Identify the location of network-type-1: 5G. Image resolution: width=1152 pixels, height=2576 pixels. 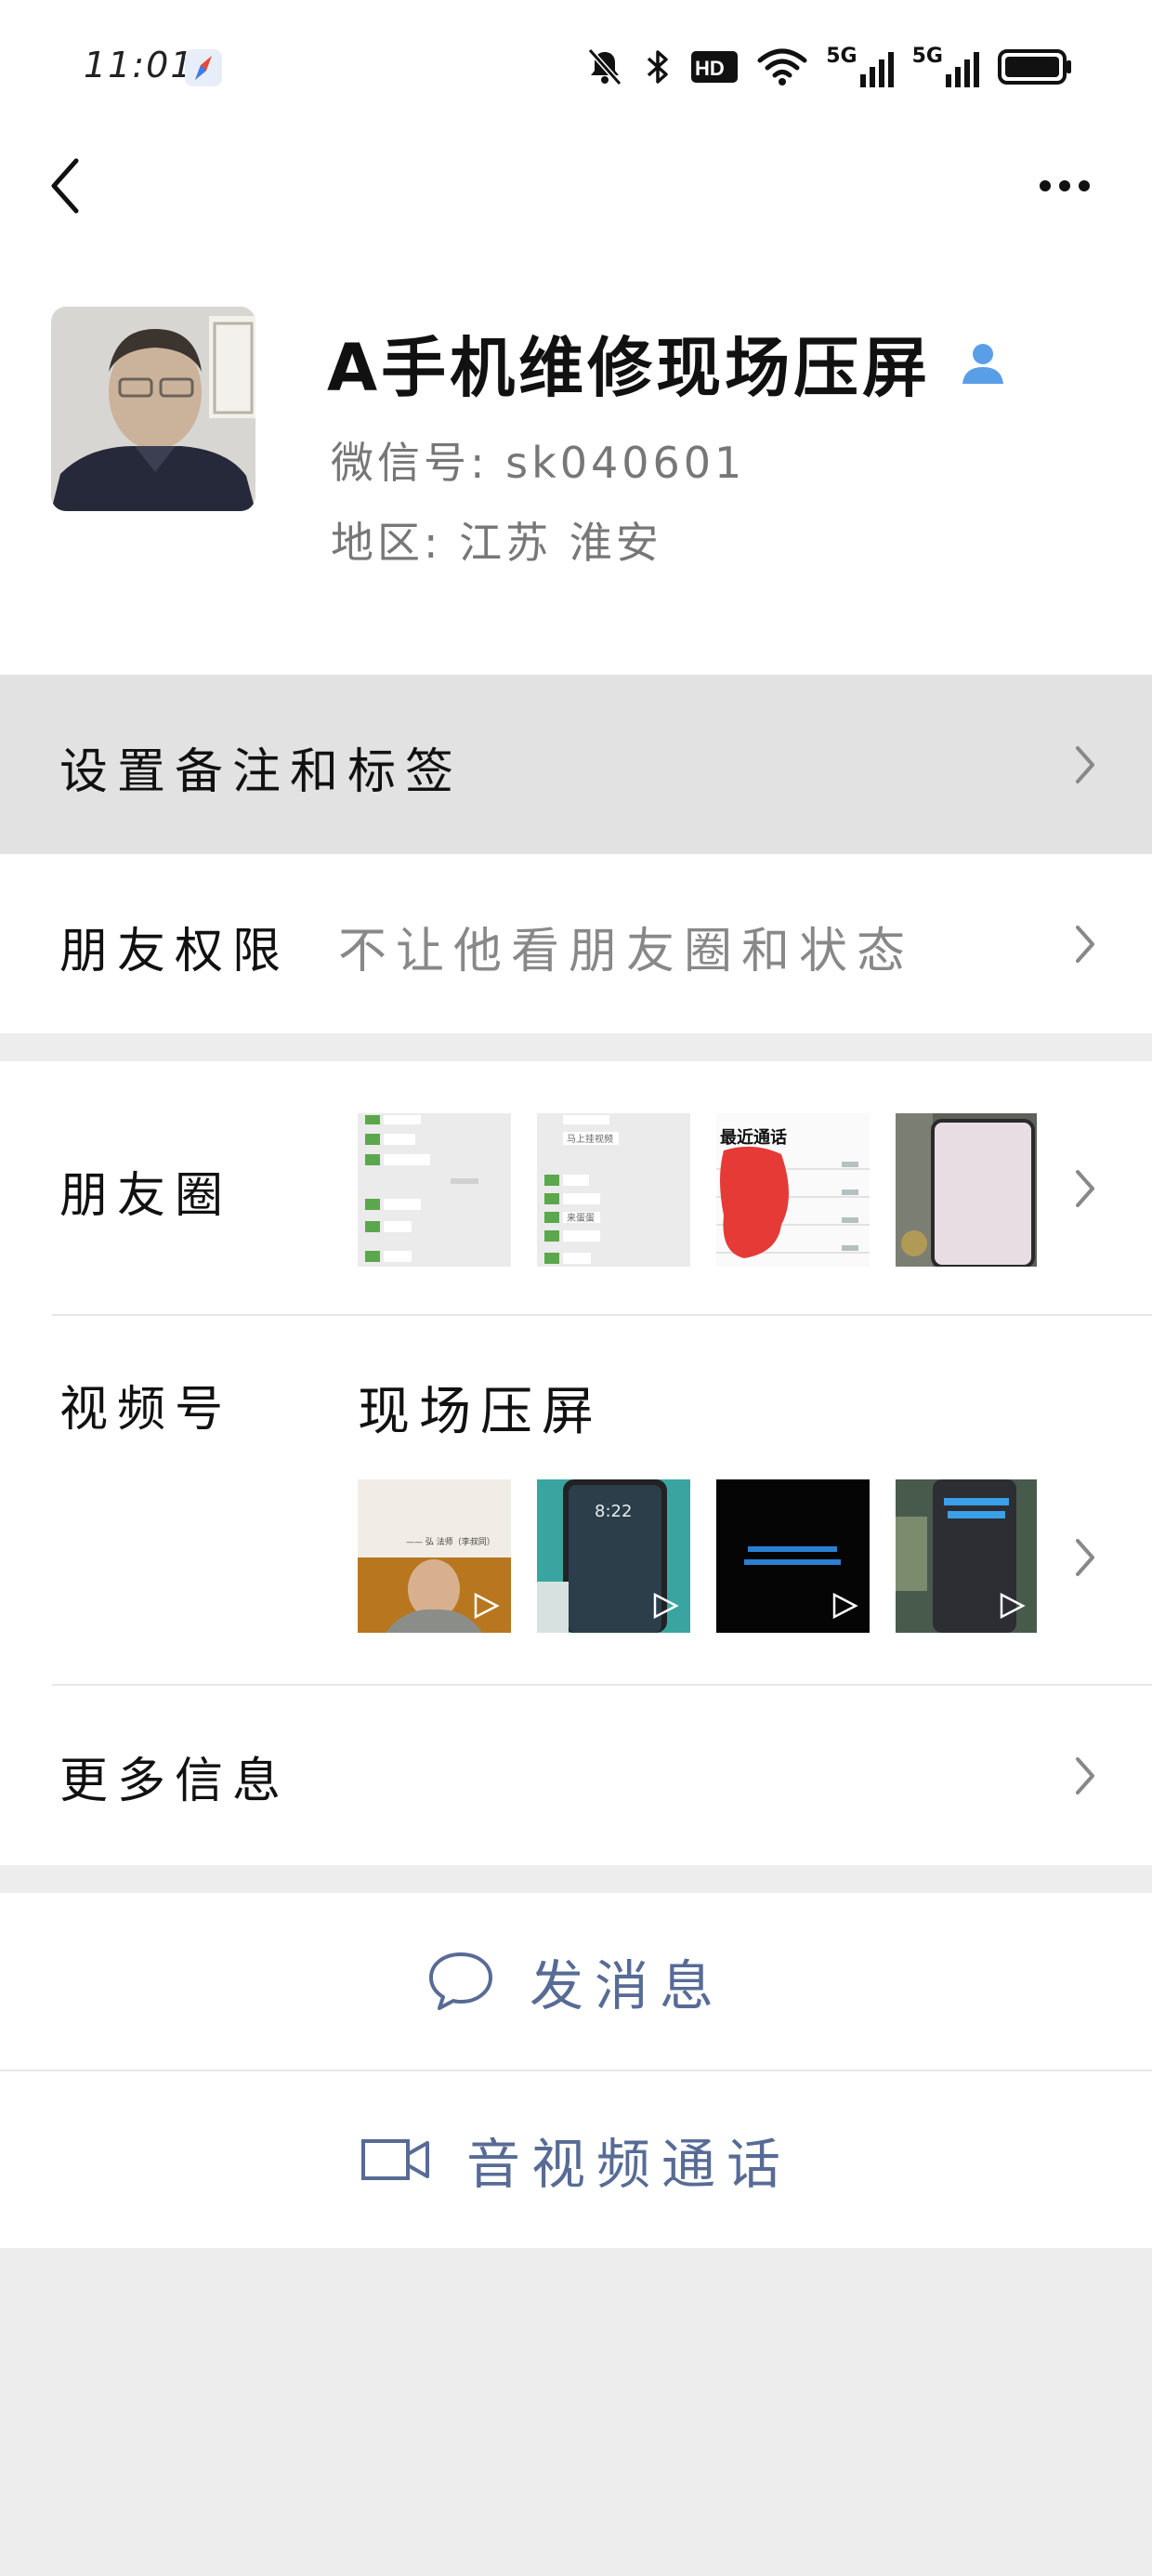
(841, 56).